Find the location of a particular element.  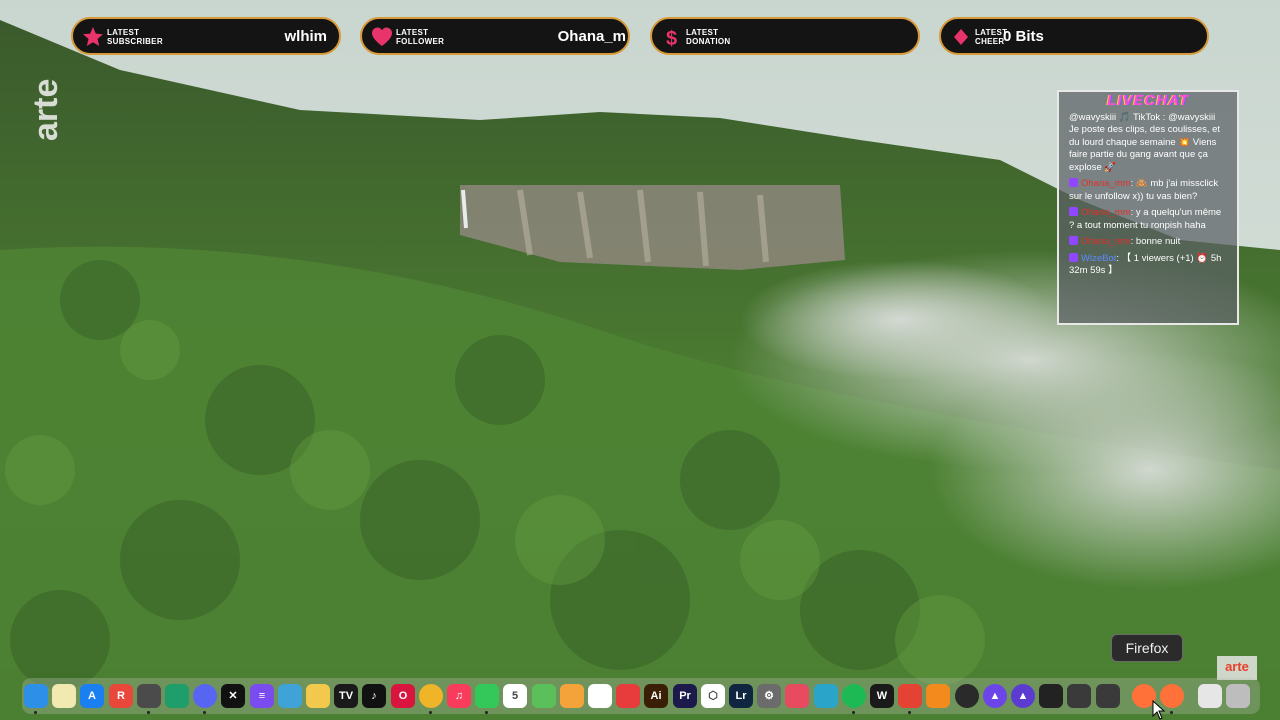

notes-icon is located at coordinates (64, 696).